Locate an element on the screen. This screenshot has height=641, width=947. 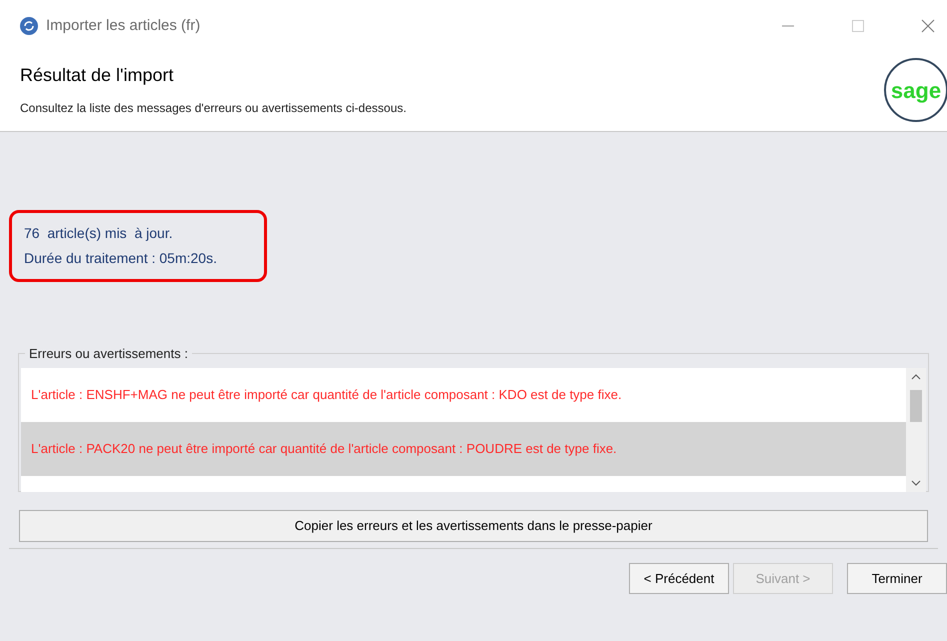
logo: sage is located at coordinates (915, 90).